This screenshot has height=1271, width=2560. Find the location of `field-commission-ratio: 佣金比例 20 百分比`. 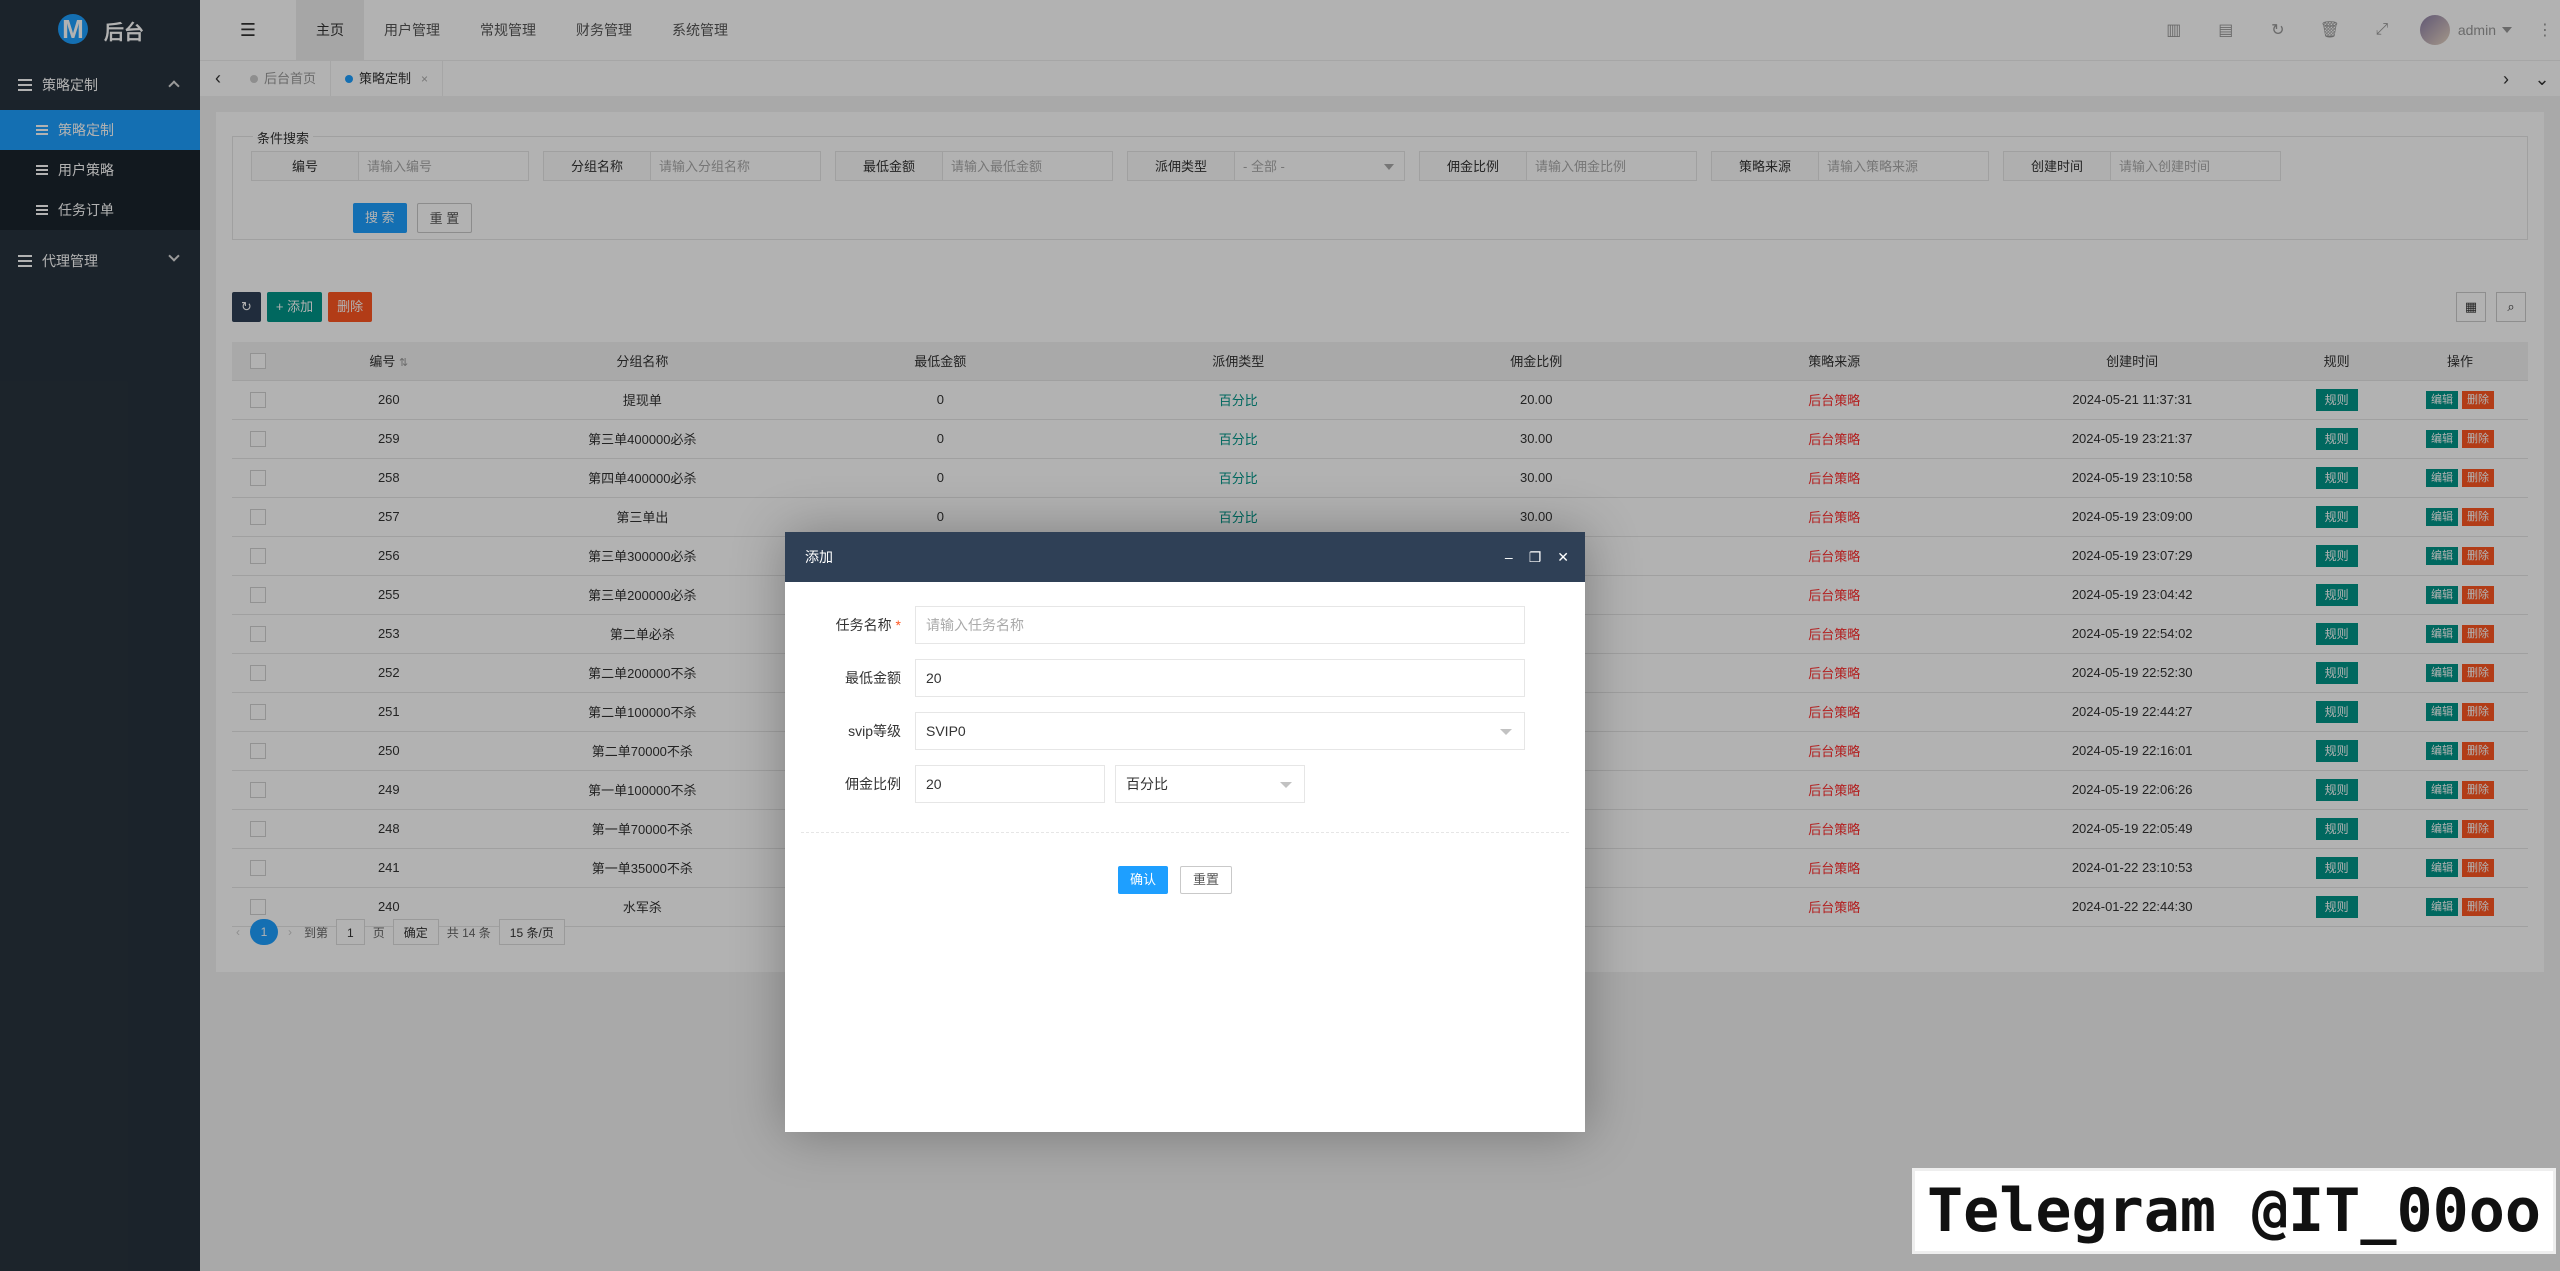

field-commission-ratio: 佣金比例 20 百分比 is located at coordinates (1045, 784).